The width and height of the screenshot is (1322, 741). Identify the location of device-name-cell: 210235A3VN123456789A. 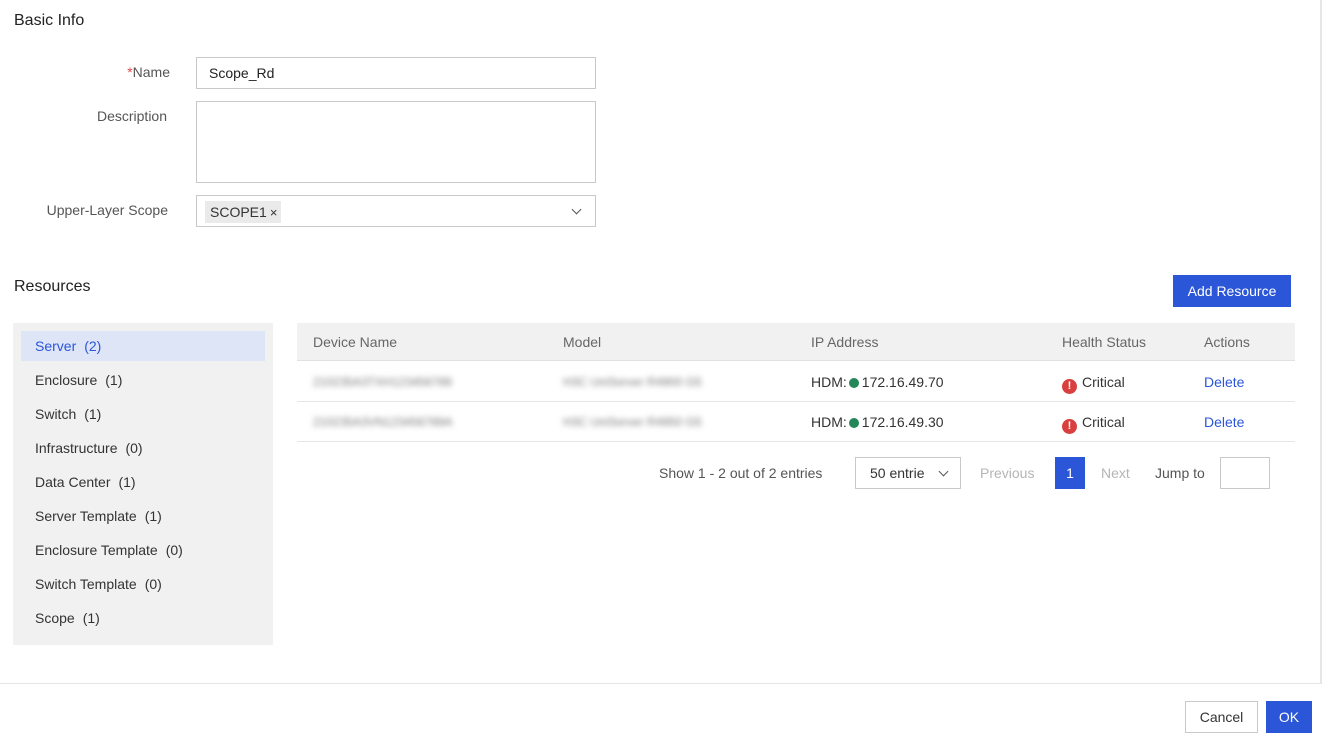
(383, 422).